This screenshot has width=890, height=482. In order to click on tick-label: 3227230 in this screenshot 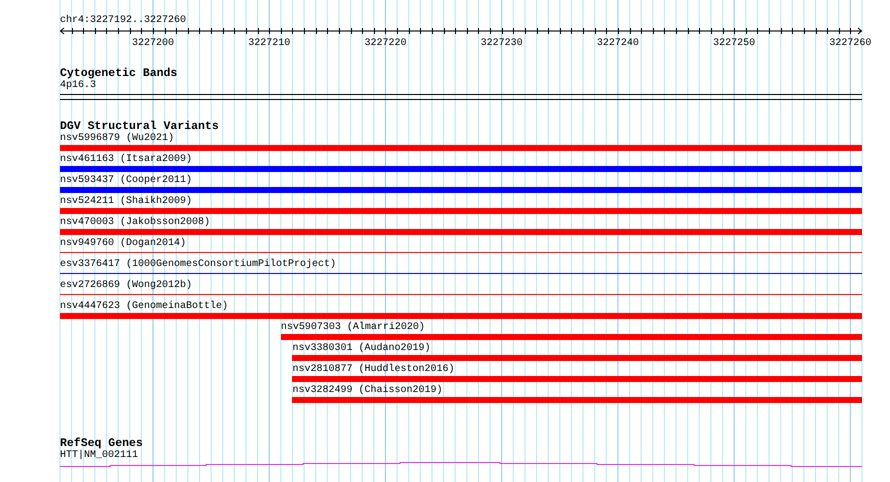, I will do `click(501, 43)`.